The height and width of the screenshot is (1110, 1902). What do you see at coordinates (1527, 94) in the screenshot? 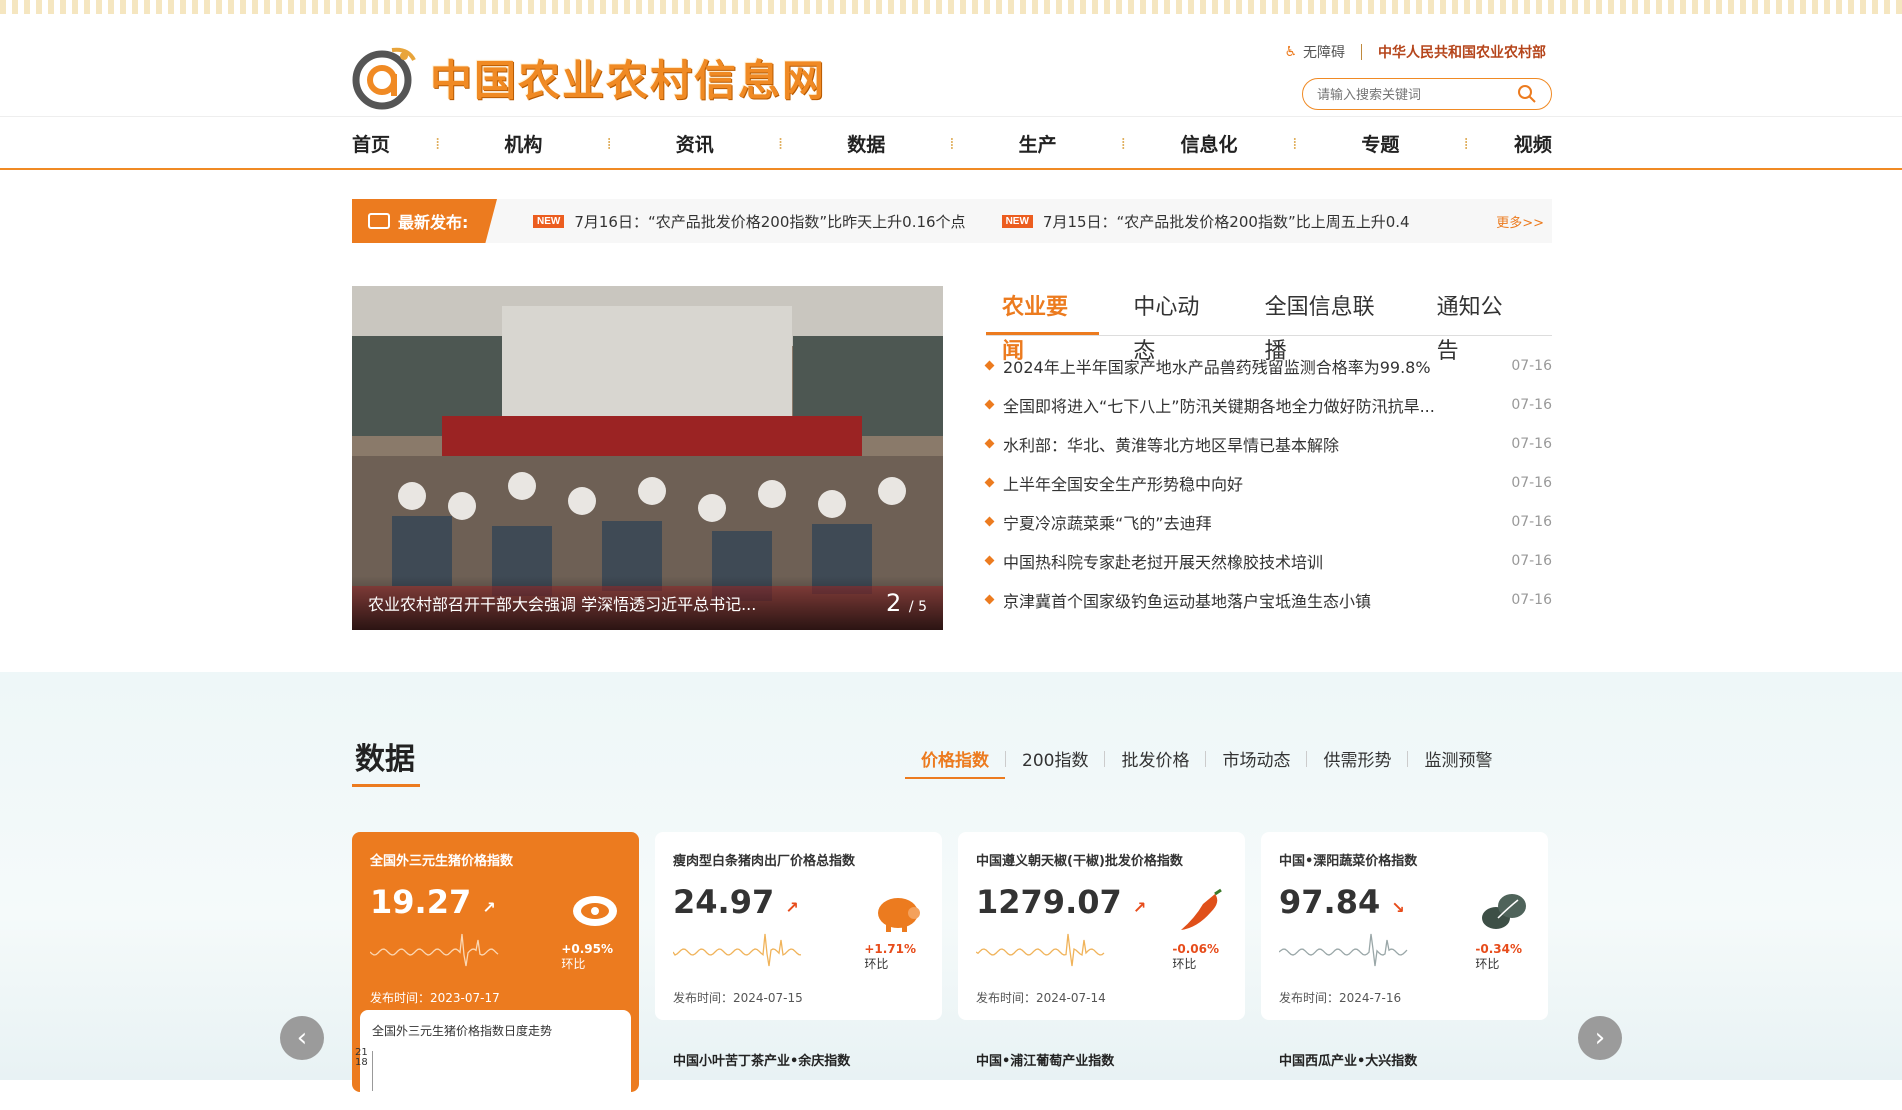
I see `search-icon` at bounding box center [1527, 94].